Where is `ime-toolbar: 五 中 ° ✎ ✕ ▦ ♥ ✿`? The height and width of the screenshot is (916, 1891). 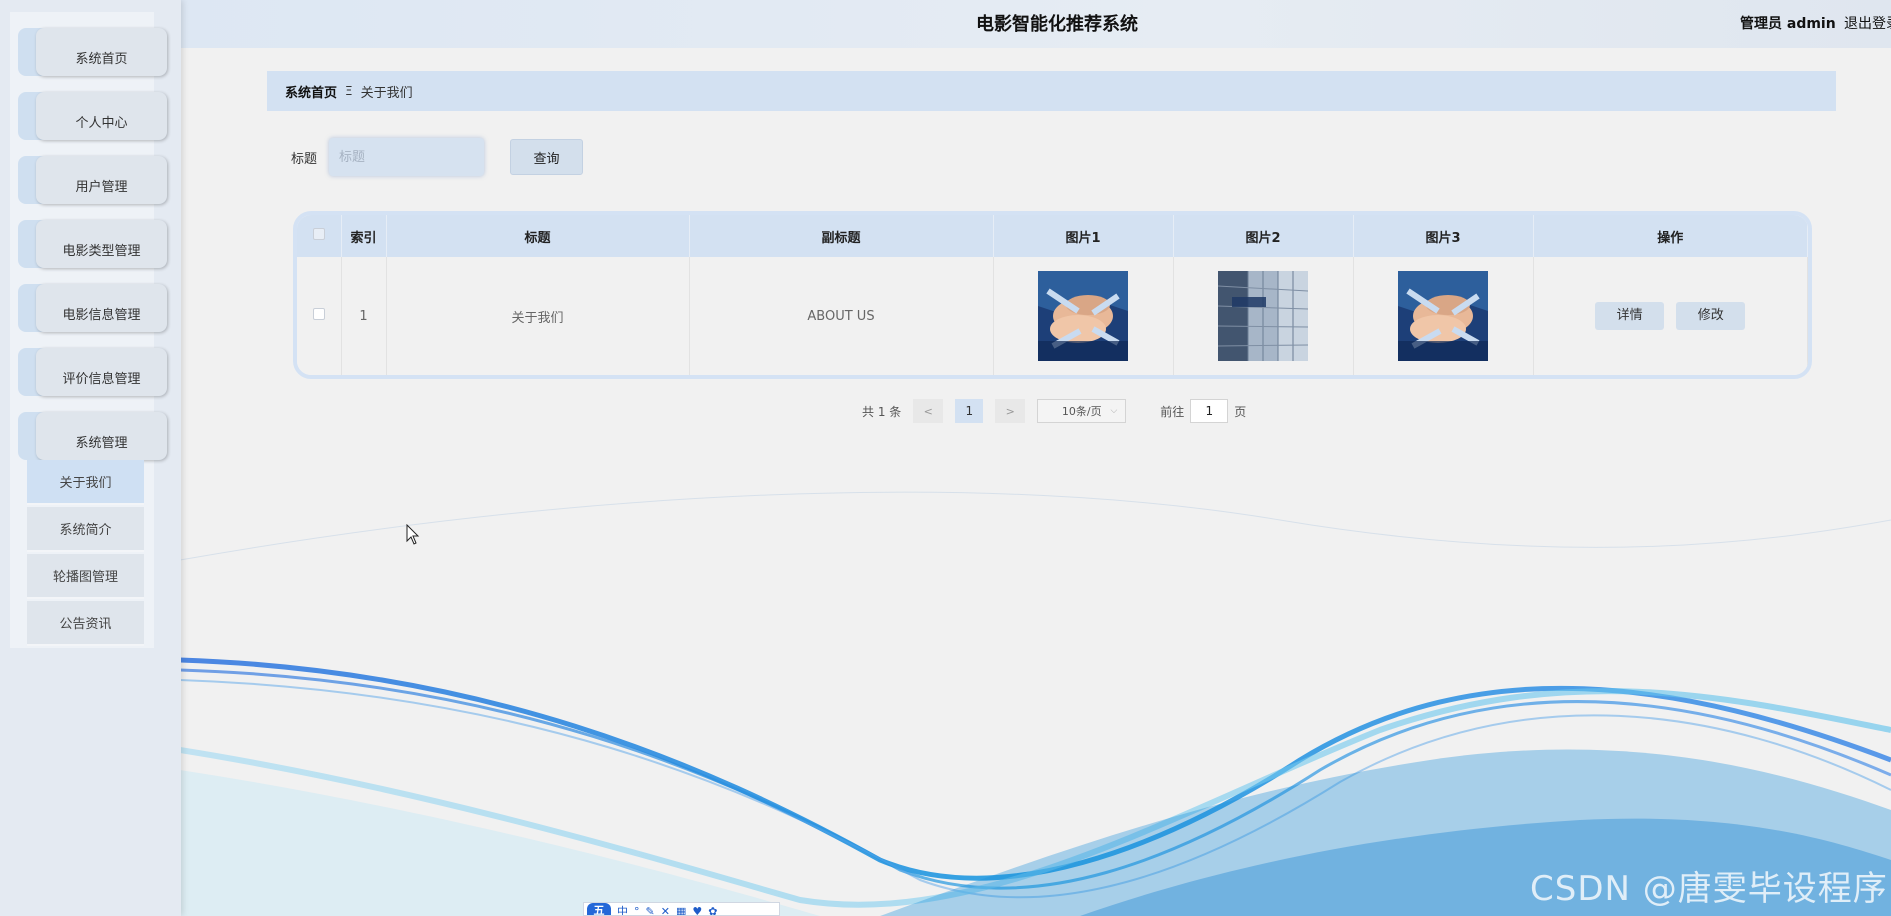 ime-toolbar: 五 中 ° ✎ ✕ ▦ ♥ ✿ is located at coordinates (681, 909).